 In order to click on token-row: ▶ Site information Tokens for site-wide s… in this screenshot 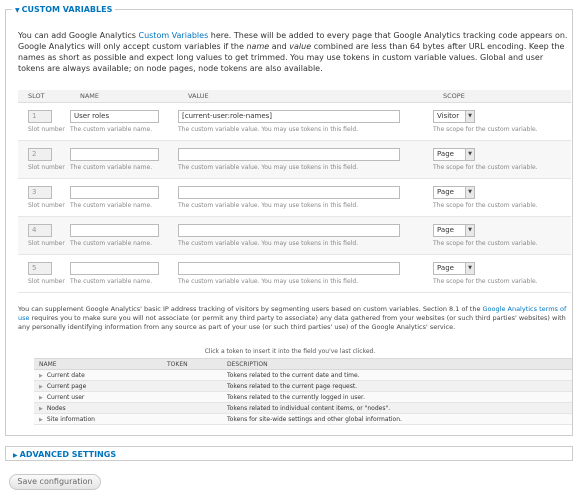, I will do `click(303, 419)`.